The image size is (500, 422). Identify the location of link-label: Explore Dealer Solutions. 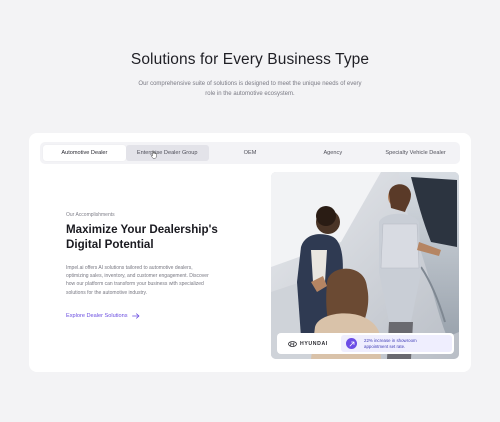
(97, 316).